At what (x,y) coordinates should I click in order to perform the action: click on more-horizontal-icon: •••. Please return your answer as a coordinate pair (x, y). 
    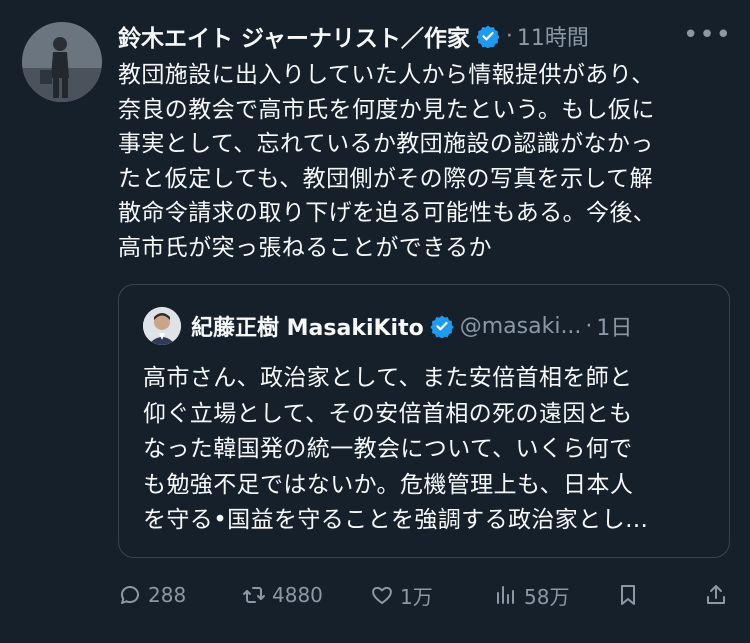
    Looking at the image, I should click on (707, 35).